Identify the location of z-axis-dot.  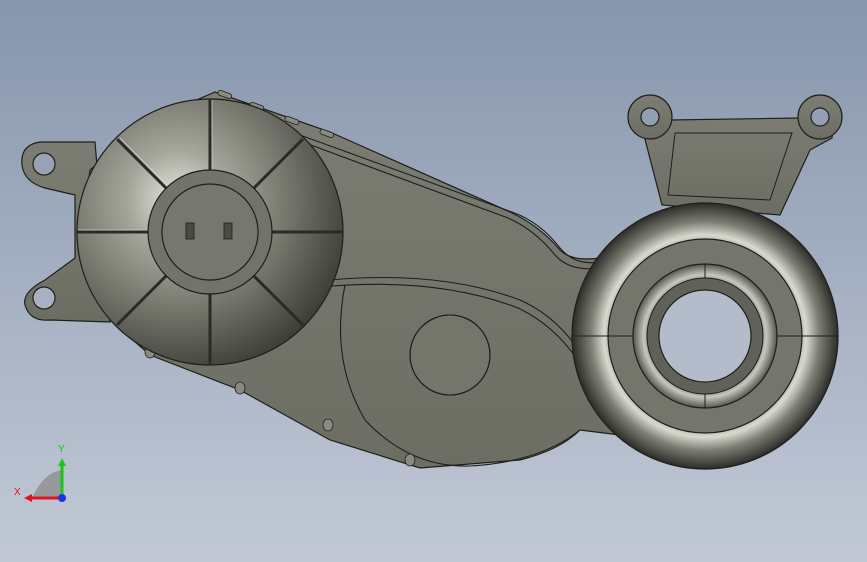
(62, 498).